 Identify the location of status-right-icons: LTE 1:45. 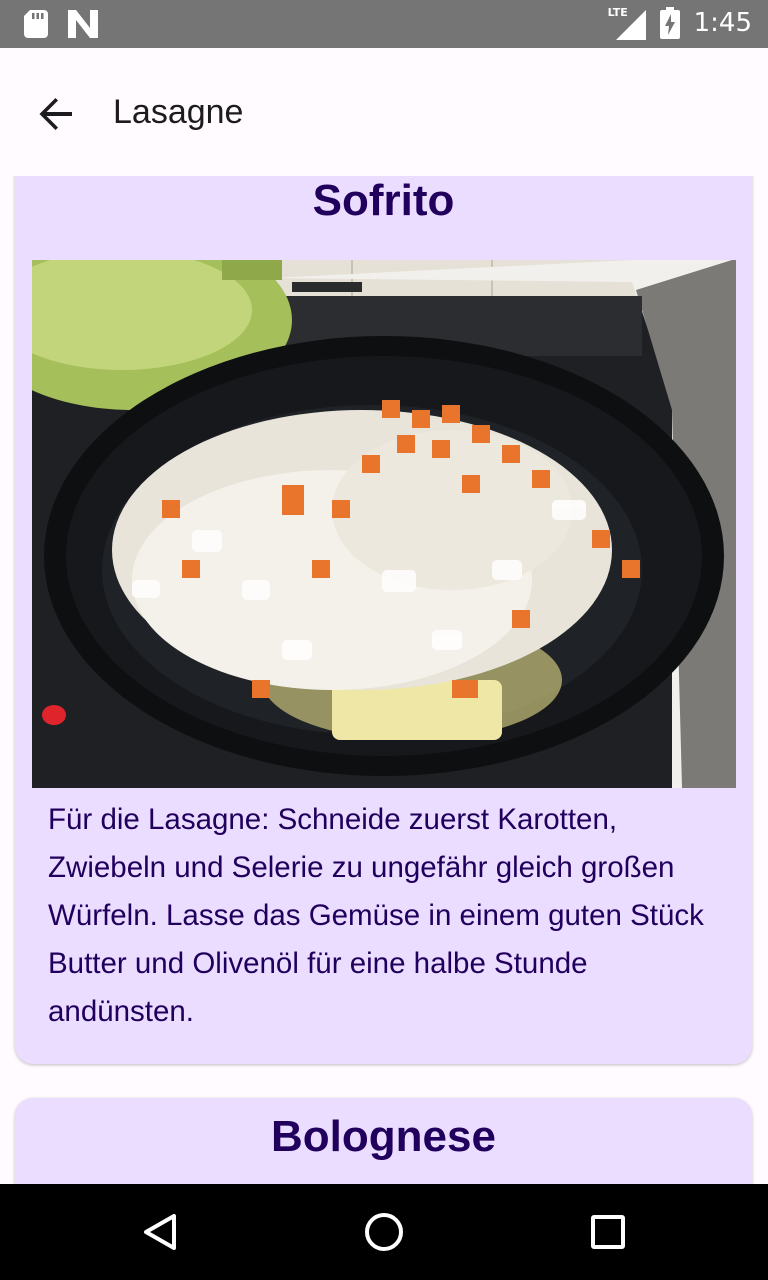
(680, 23).